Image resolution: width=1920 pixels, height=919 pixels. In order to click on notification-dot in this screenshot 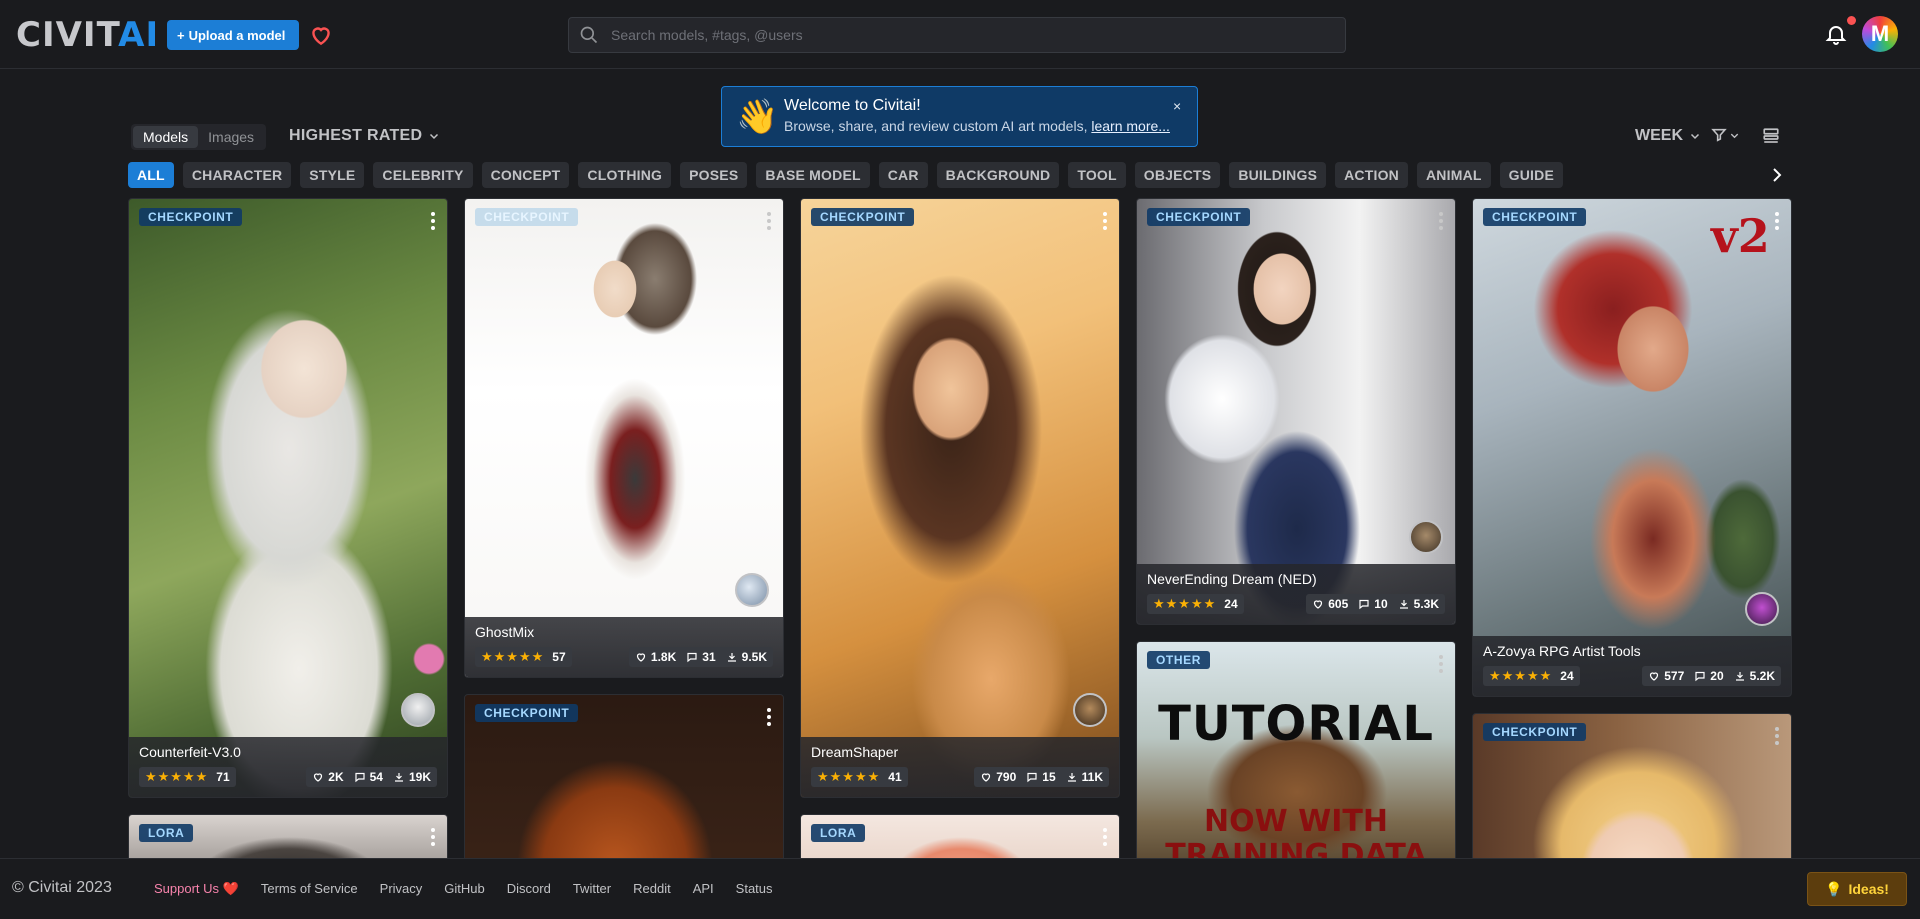, I will do `click(1851, 20)`.